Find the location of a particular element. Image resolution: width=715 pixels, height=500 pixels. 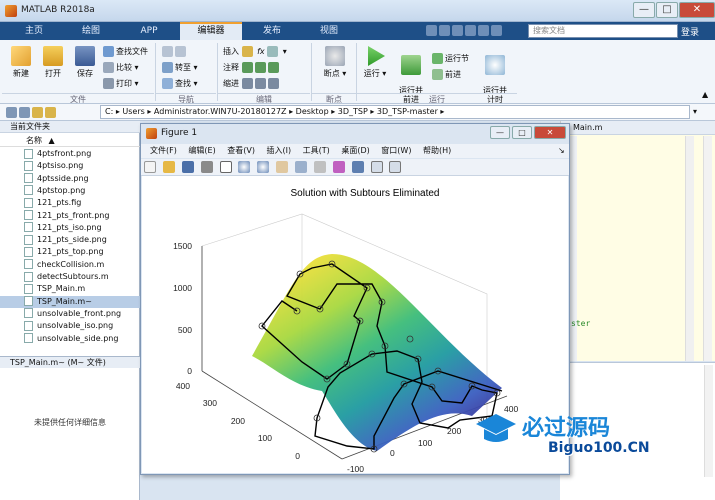

file-list-item: unsolvable_front.png is located at coordinates (70, 314).